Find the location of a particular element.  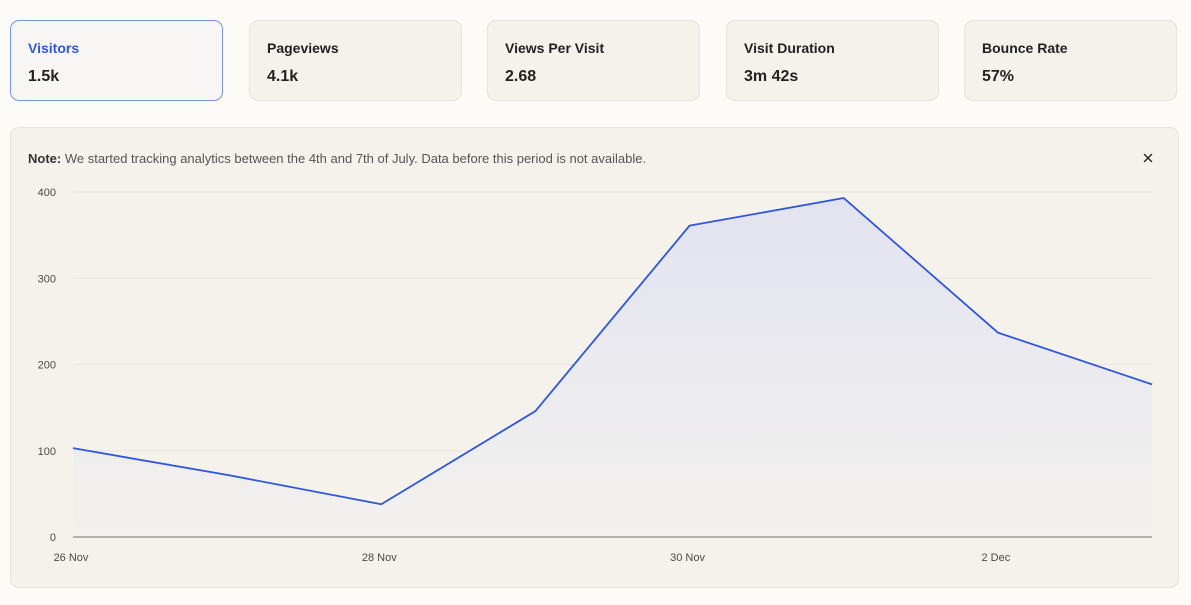

x-tick-label: 2 Dec is located at coordinates (995, 558).